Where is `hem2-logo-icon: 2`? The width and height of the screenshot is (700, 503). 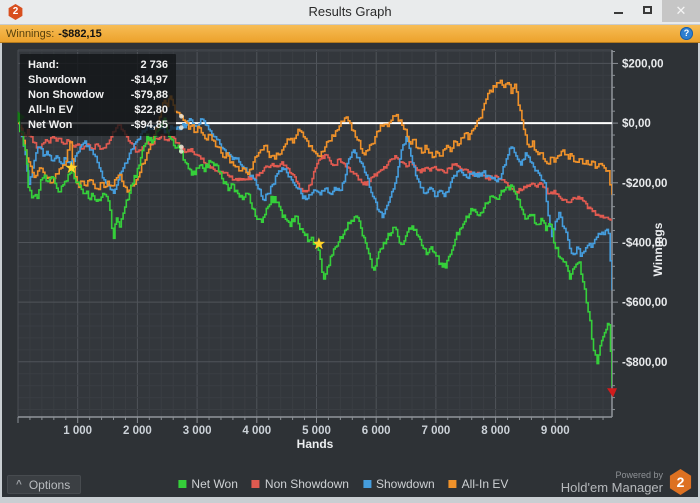
hem2-logo-icon: 2 is located at coordinates (680, 482).